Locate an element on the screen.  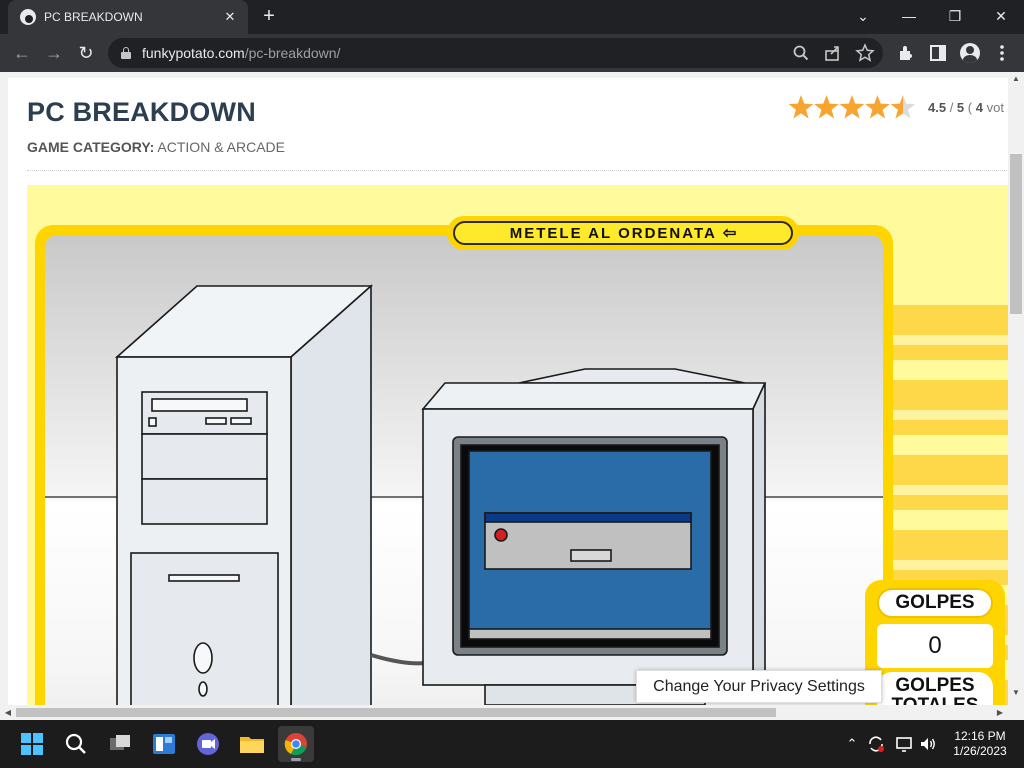
forward-button: → is located at coordinates (54, 53).